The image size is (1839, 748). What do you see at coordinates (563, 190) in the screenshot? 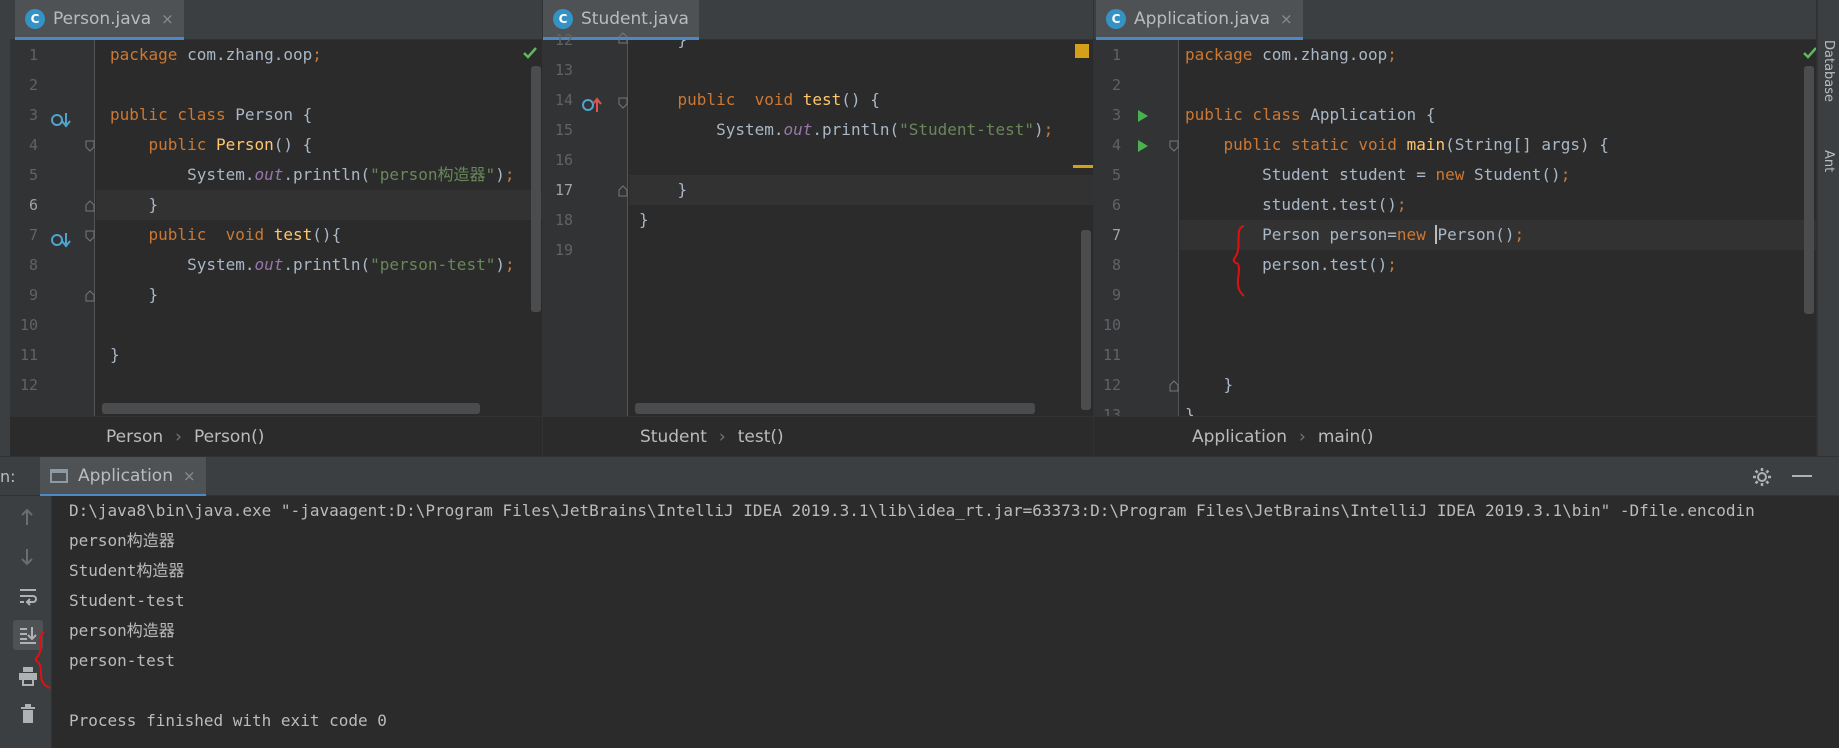
I see `line-number: 17` at bounding box center [563, 190].